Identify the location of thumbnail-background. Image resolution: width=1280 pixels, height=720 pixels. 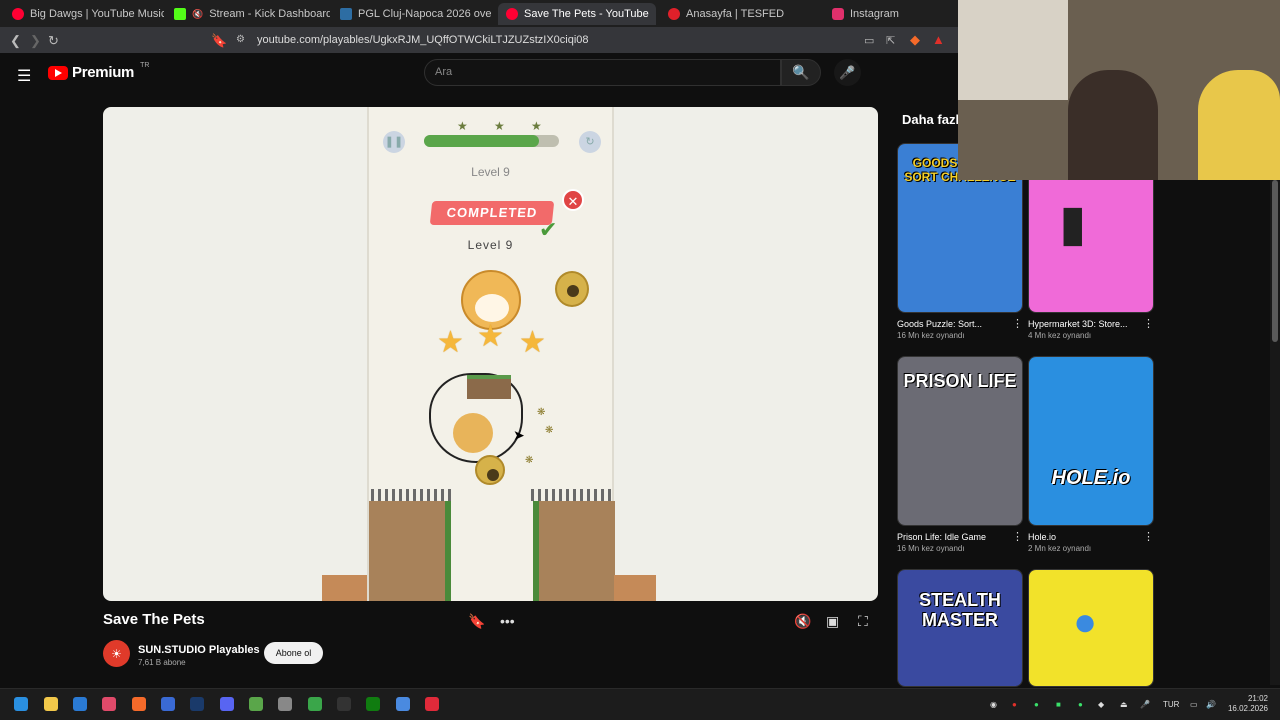
(1091, 441).